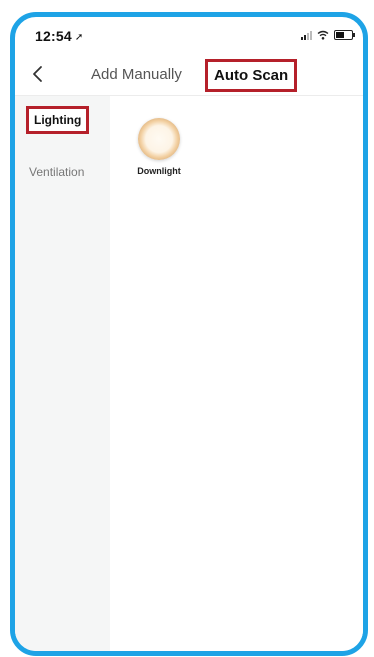  Describe the element at coordinates (159, 139) in the screenshot. I see `downlight-icon` at that location.